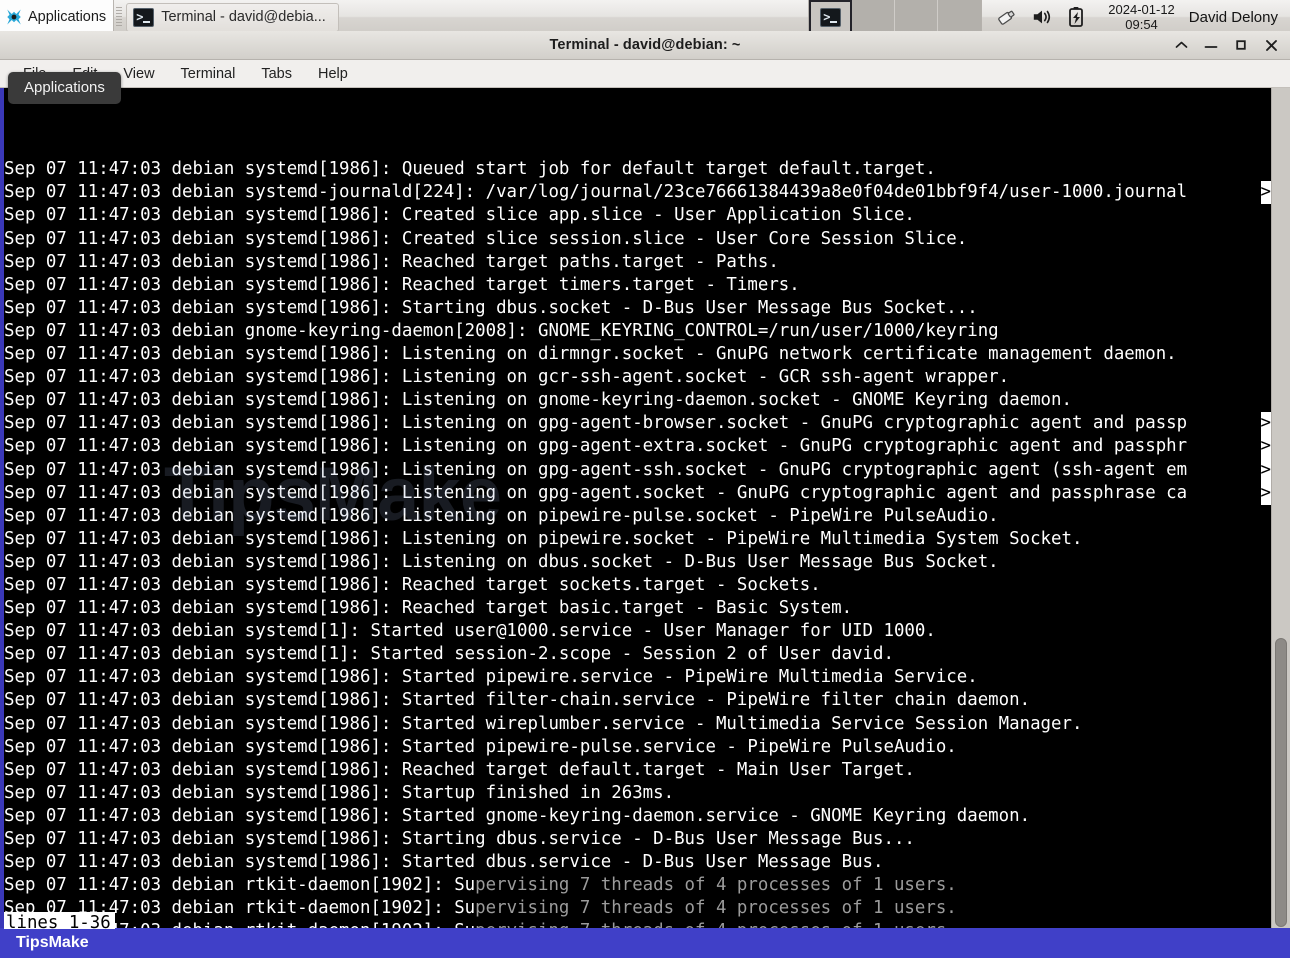 The width and height of the screenshot is (1290, 958). Describe the element at coordinates (208, 74) in the screenshot. I see `menu-terminal: Terminal` at that location.